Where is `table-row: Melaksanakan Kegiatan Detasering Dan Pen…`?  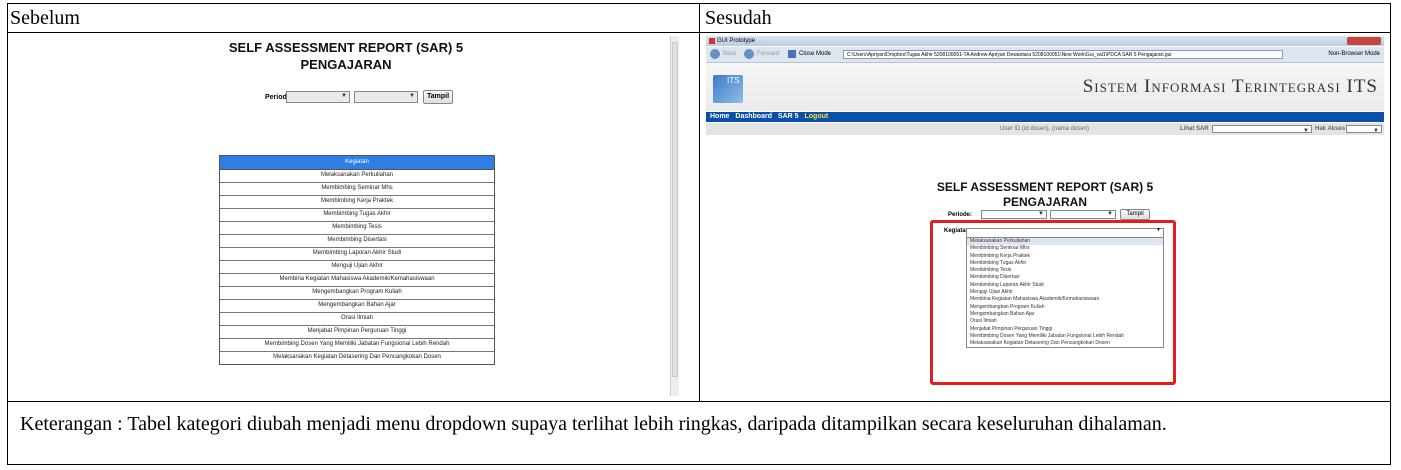 table-row: Melaksanakan Kegiatan Detasering Dan Pen… is located at coordinates (357, 358).